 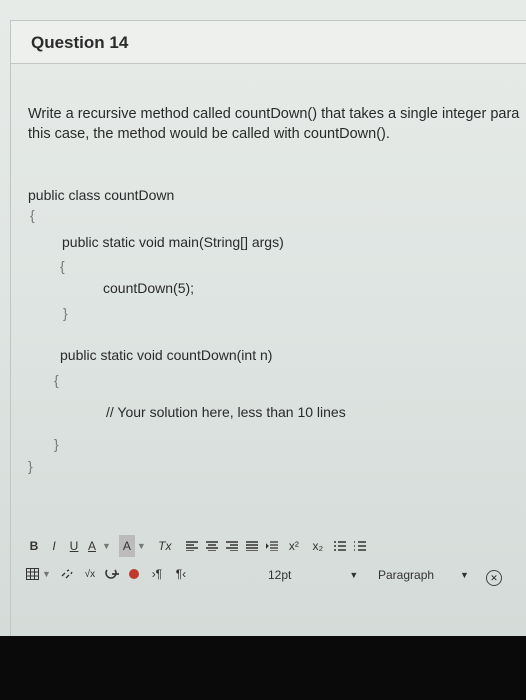 I want to click on table-icon, so click(x=32, y=574).